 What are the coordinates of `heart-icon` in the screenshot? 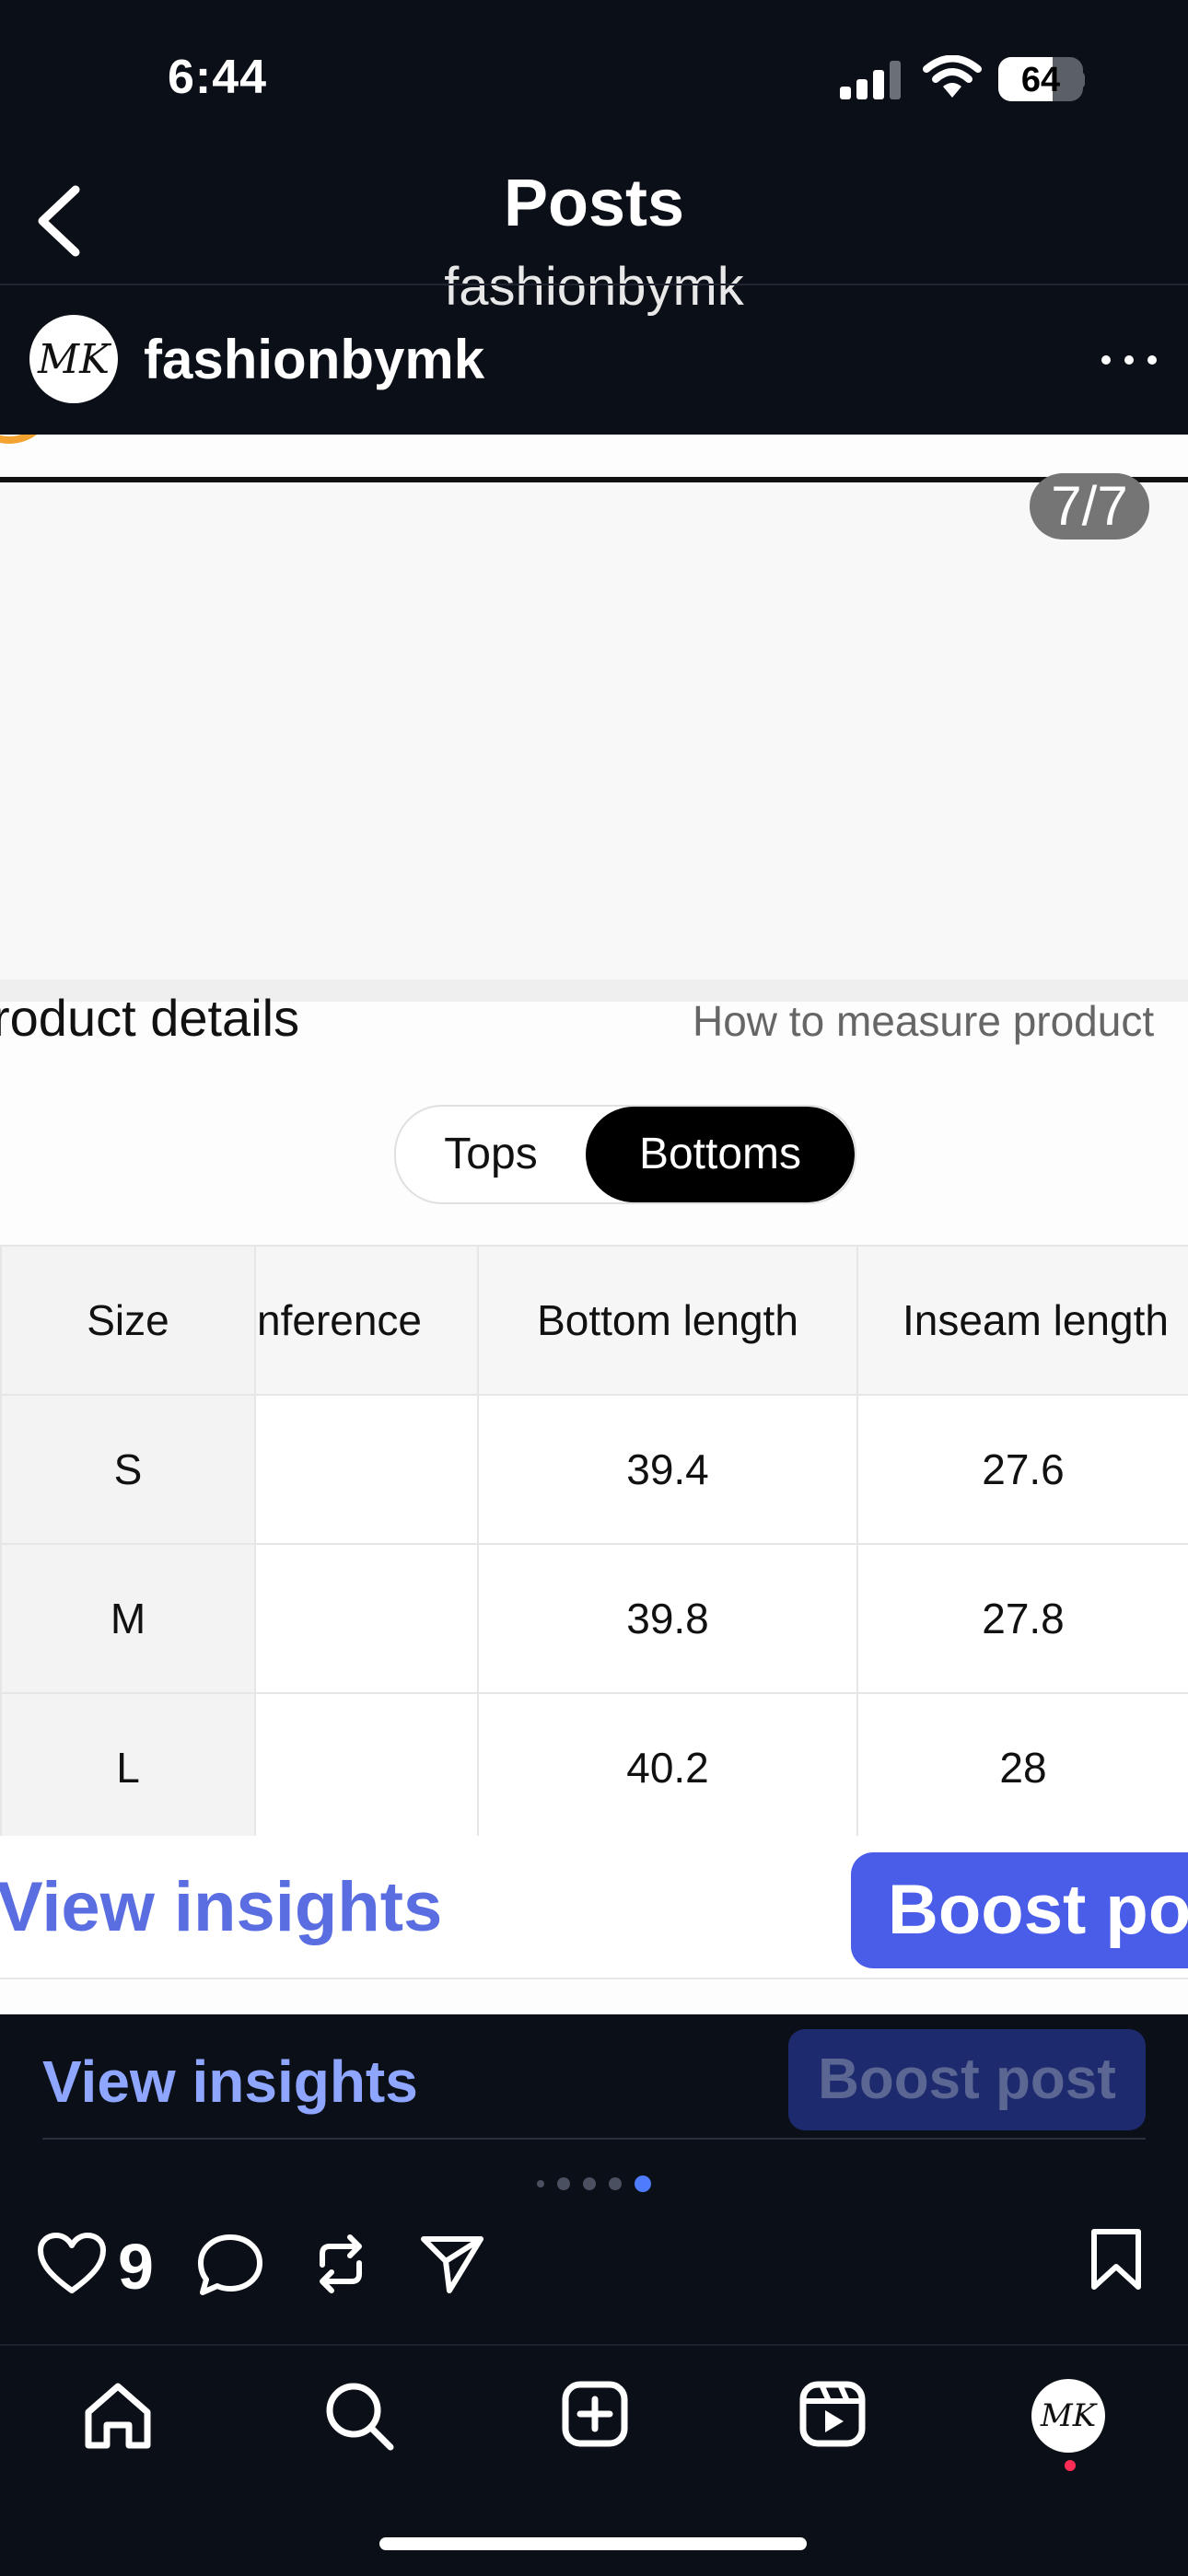 It's located at (72, 2264).